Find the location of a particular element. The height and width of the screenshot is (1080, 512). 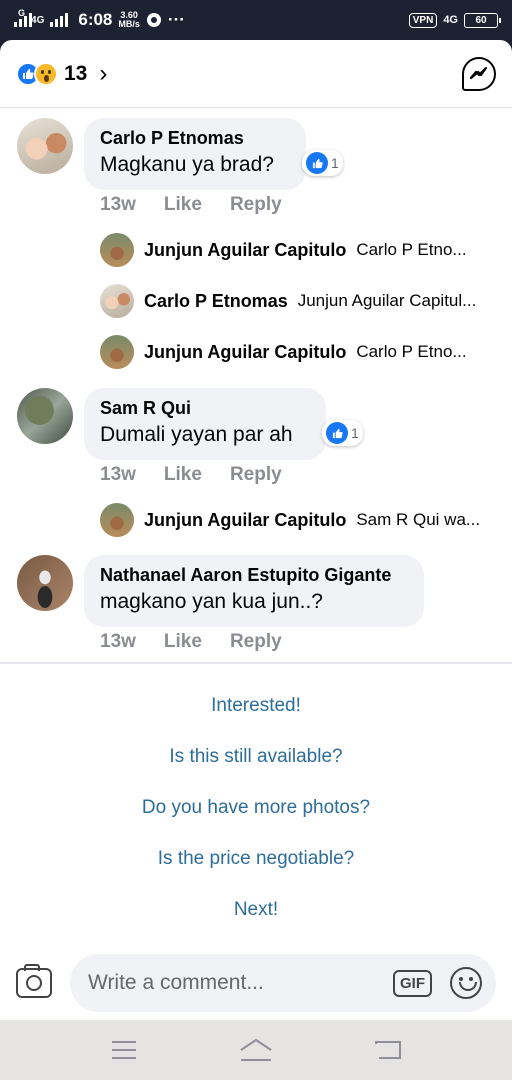

comment-text: Dumali yayan par ah is located at coordinates (196, 434).